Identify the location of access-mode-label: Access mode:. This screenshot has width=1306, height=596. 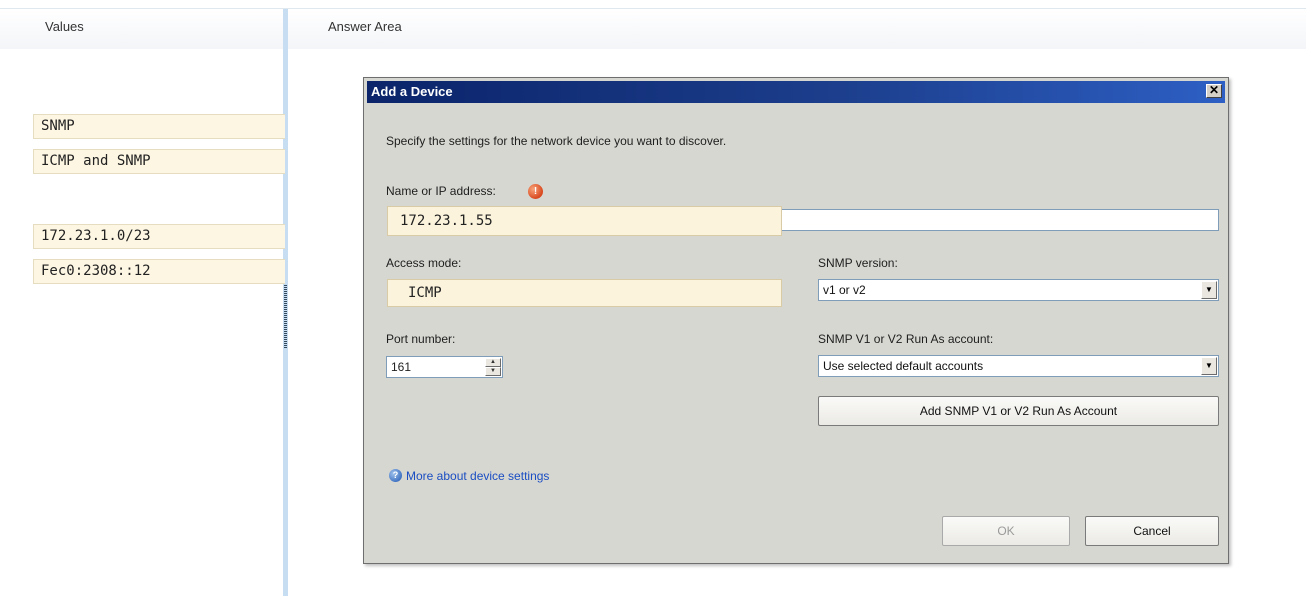
(424, 263).